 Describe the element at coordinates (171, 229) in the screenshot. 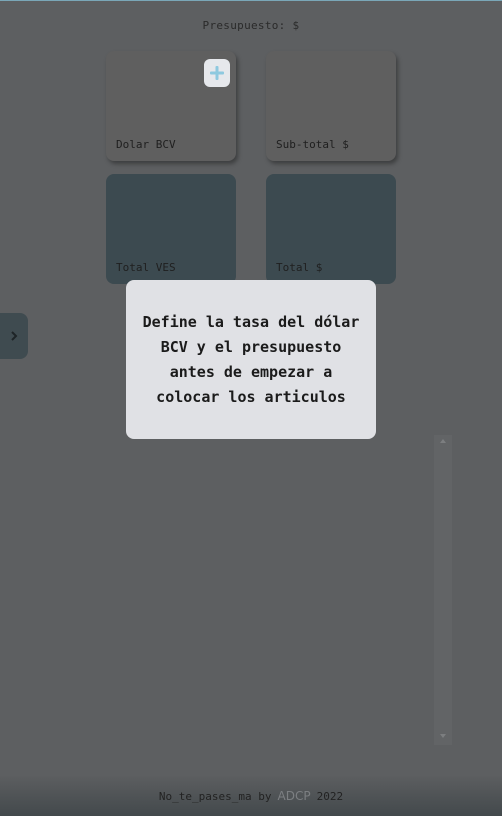

I see `card-total-ves: Total VES` at that location.